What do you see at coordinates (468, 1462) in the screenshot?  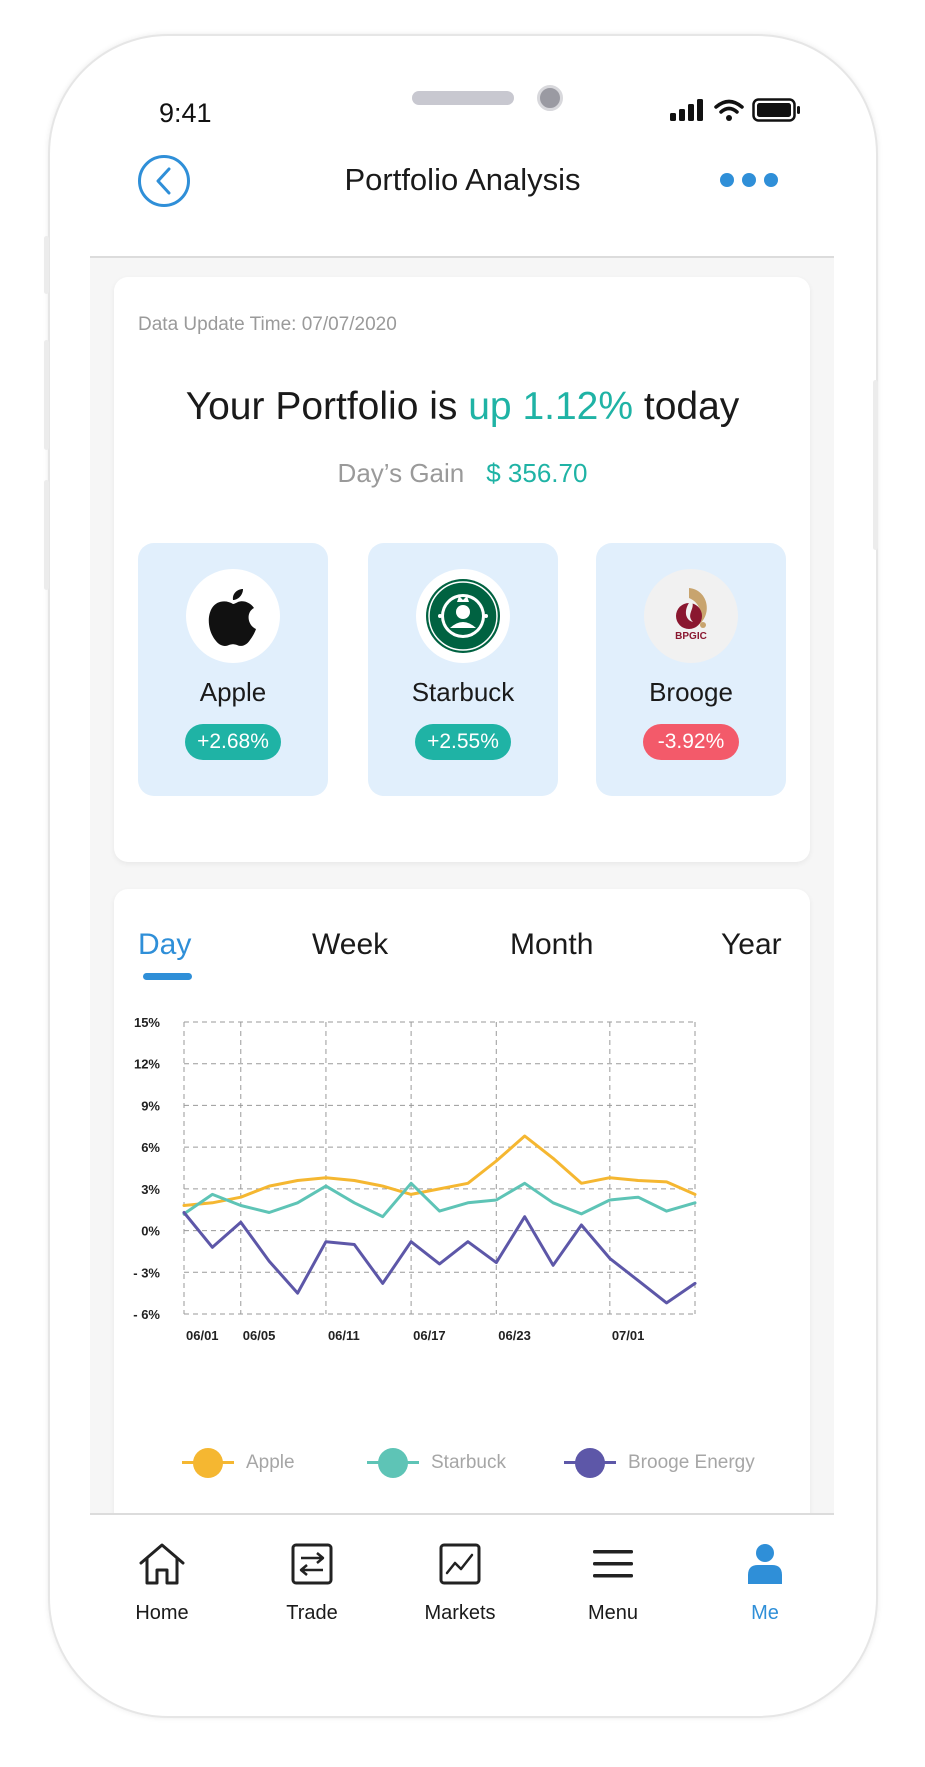 I see `legend-label: Starbuck` at bounding box center [468, 1462].